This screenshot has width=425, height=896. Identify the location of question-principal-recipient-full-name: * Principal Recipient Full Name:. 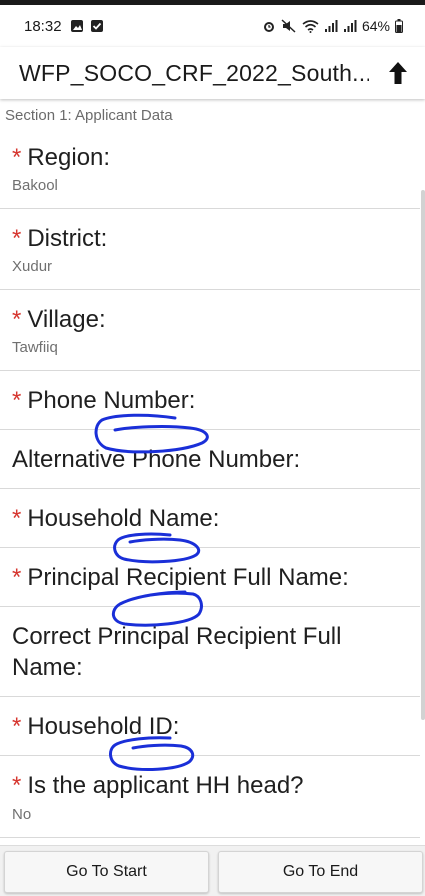
(210, 577).